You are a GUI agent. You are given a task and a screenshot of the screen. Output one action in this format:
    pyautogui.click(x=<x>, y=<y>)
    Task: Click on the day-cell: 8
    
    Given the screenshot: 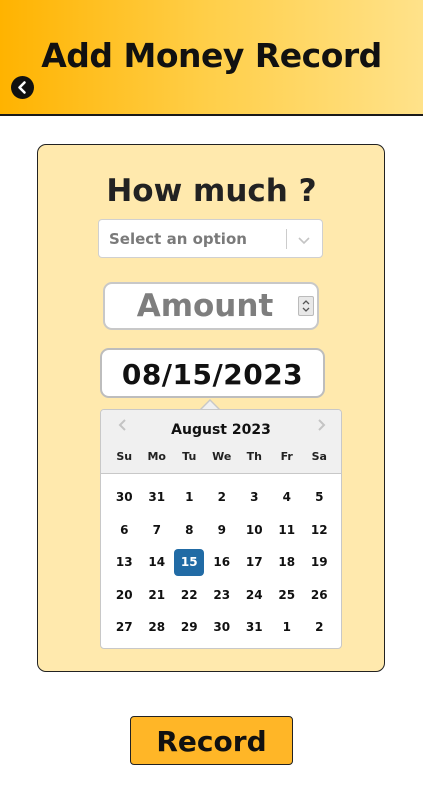 What is the action you would take?
    pyautogui.click(x=189, y=530)
    